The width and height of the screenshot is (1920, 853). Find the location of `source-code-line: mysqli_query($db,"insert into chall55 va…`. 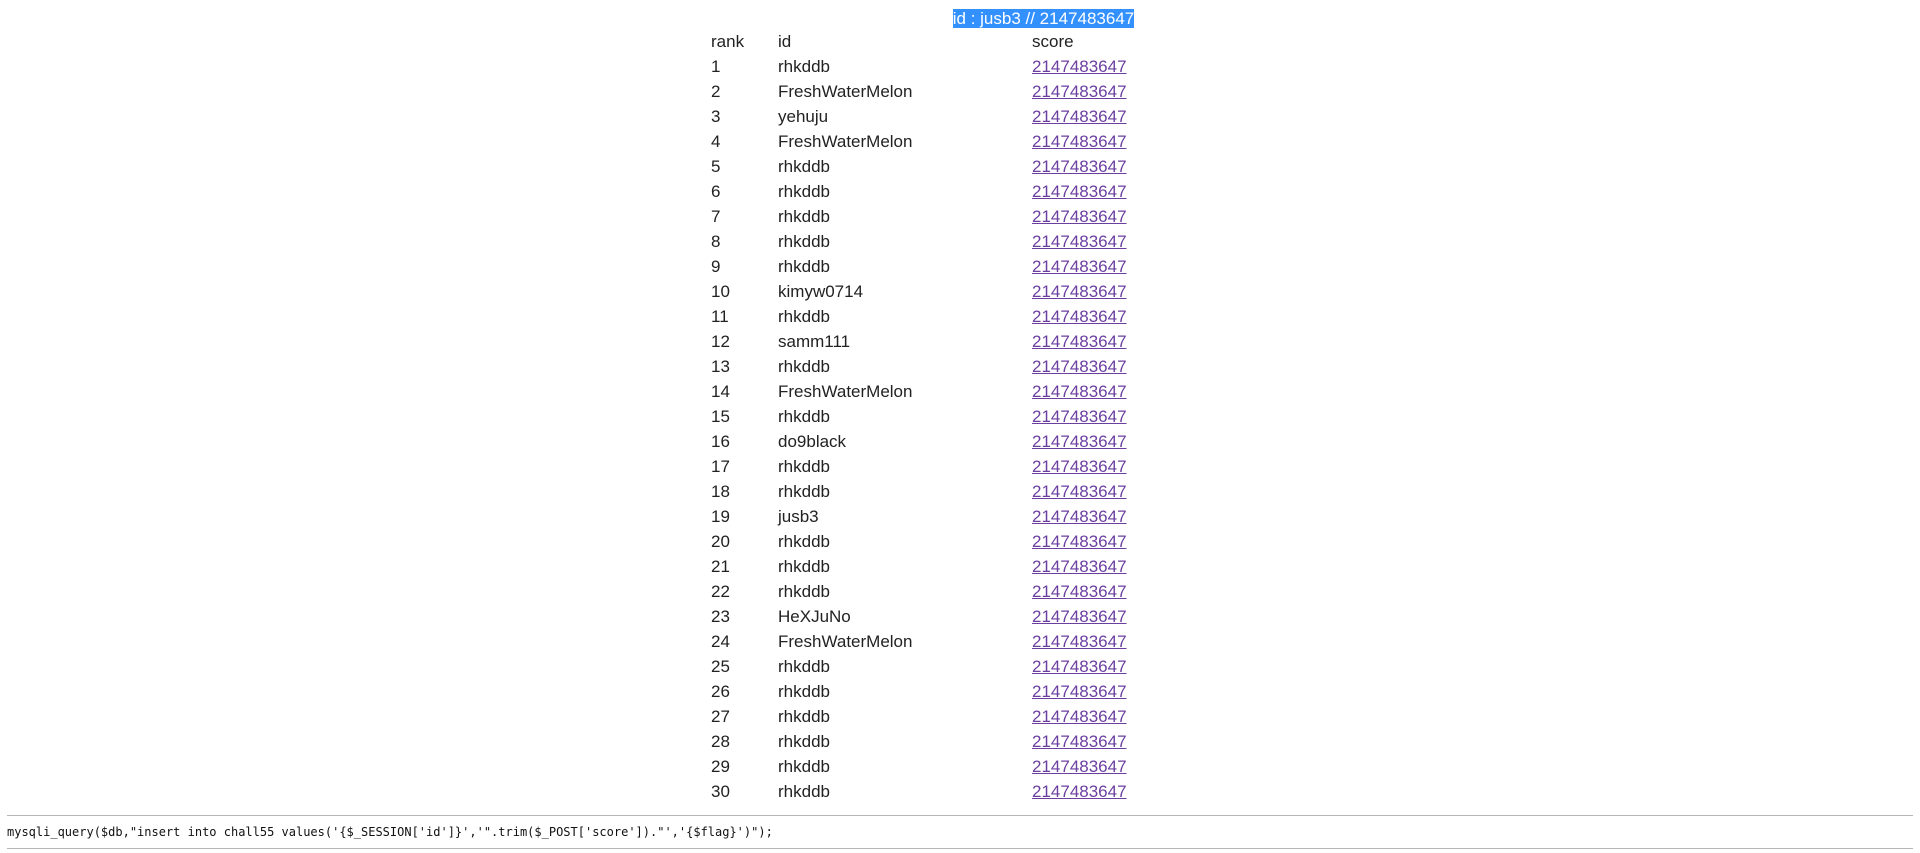

source-code-line: mysqli_query($db,"insert into chall55 va… is located at coordinates (390, 832).